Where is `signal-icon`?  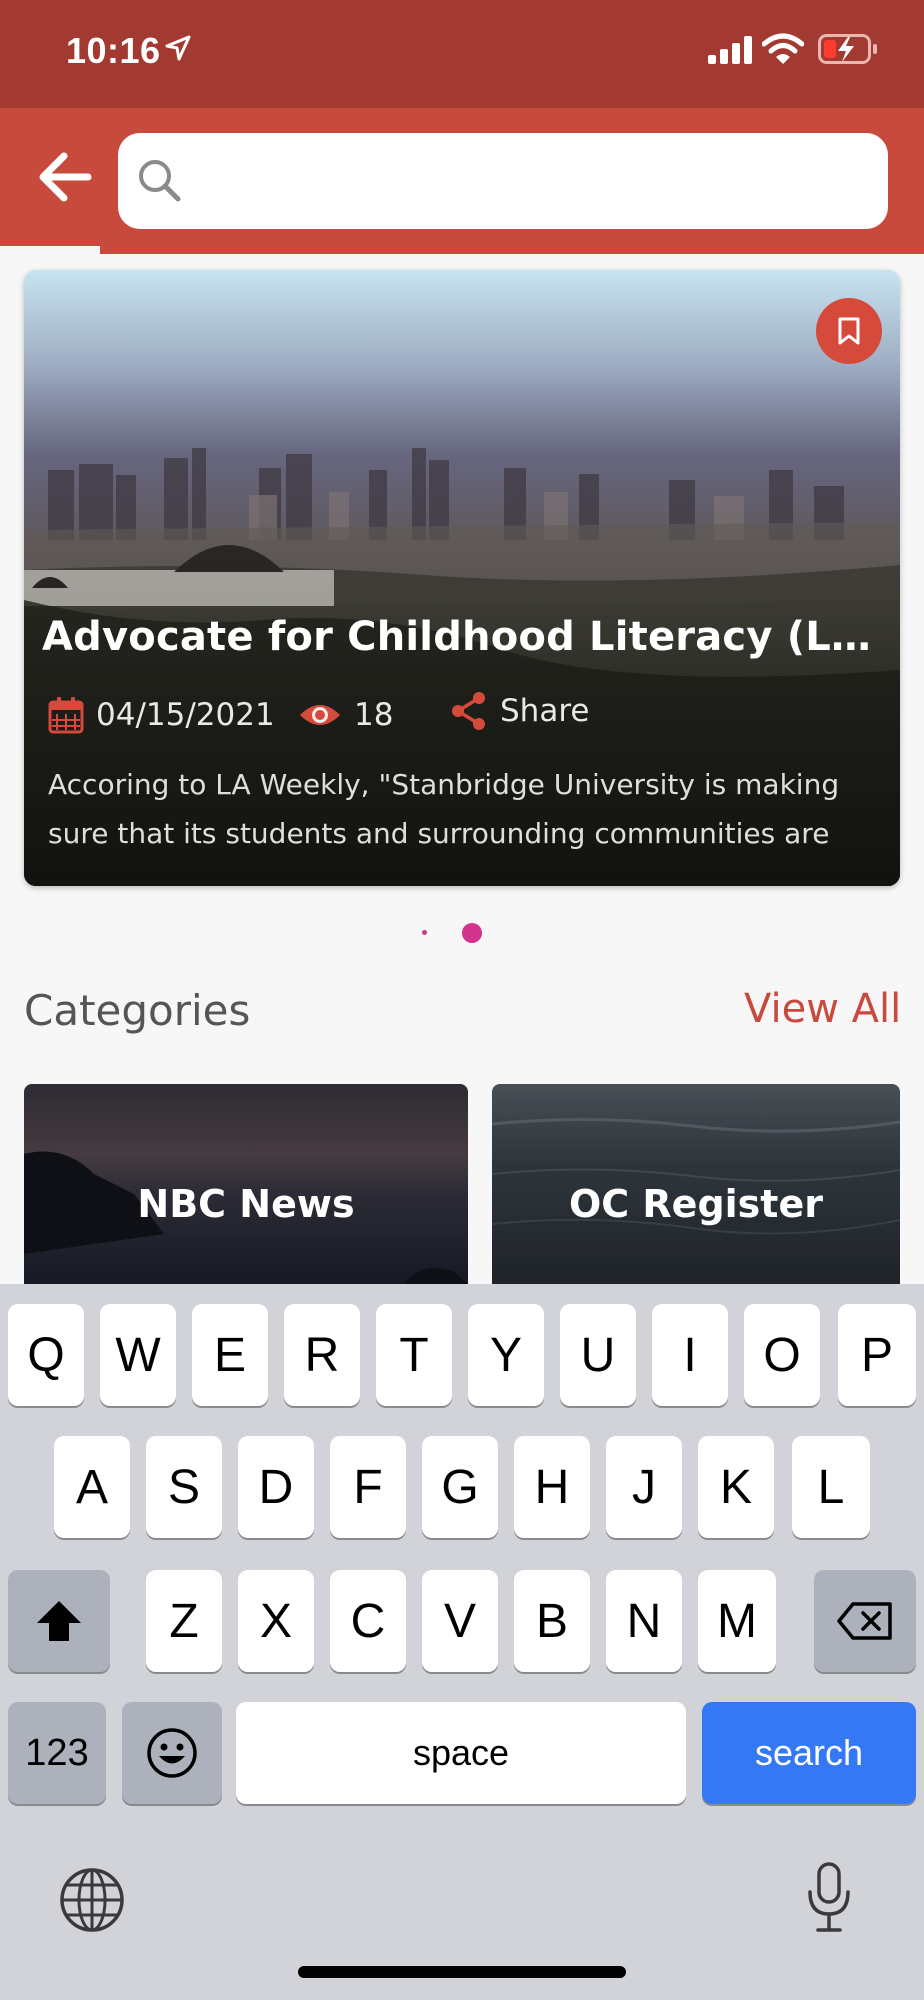
signal-icon is located at coordinates (730, 50).